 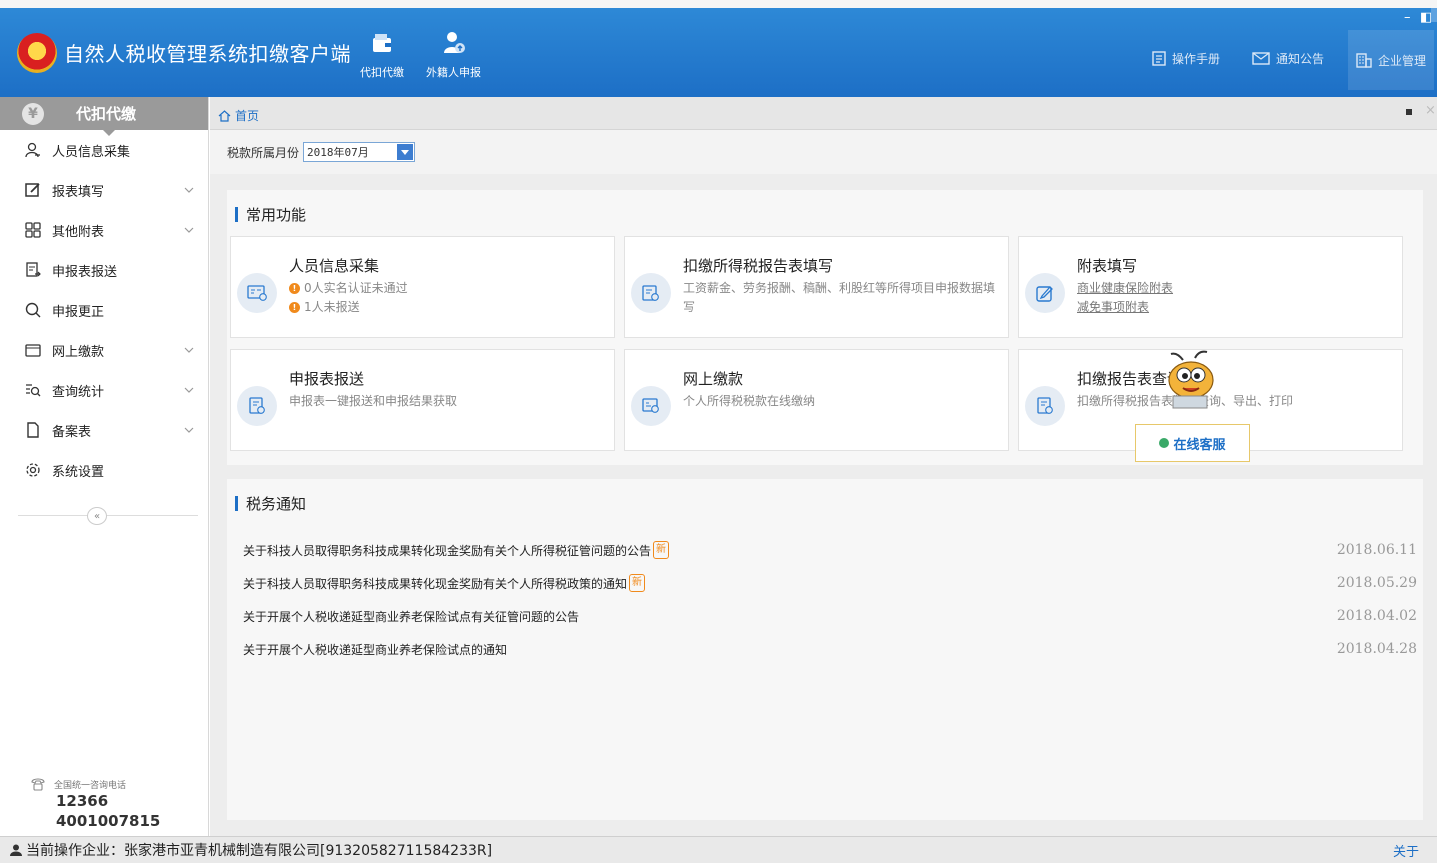 What do you see at coordinates (33, 470) in the screenshot?
I see `gear-icon` at bounding box center [33, 470].